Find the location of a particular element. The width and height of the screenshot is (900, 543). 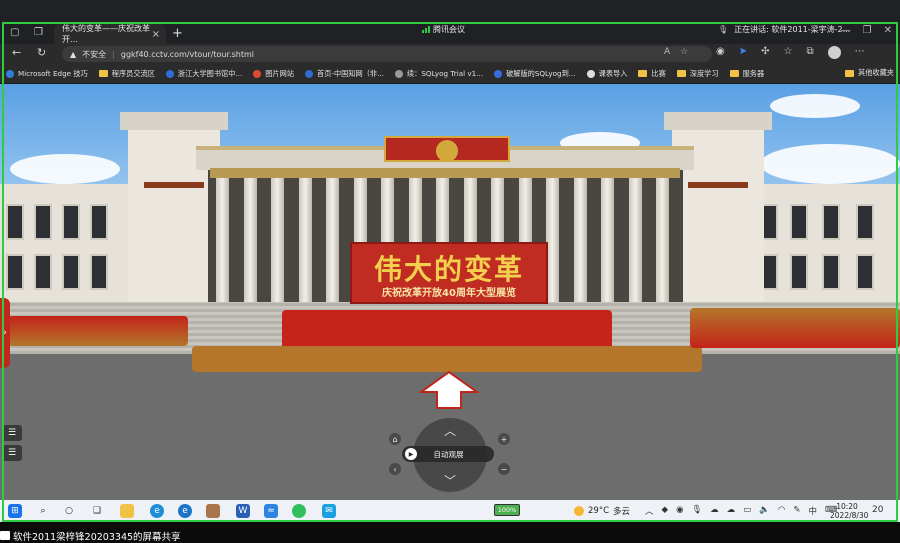

cortana-icon: ○ is located at coordinates (69, 511).